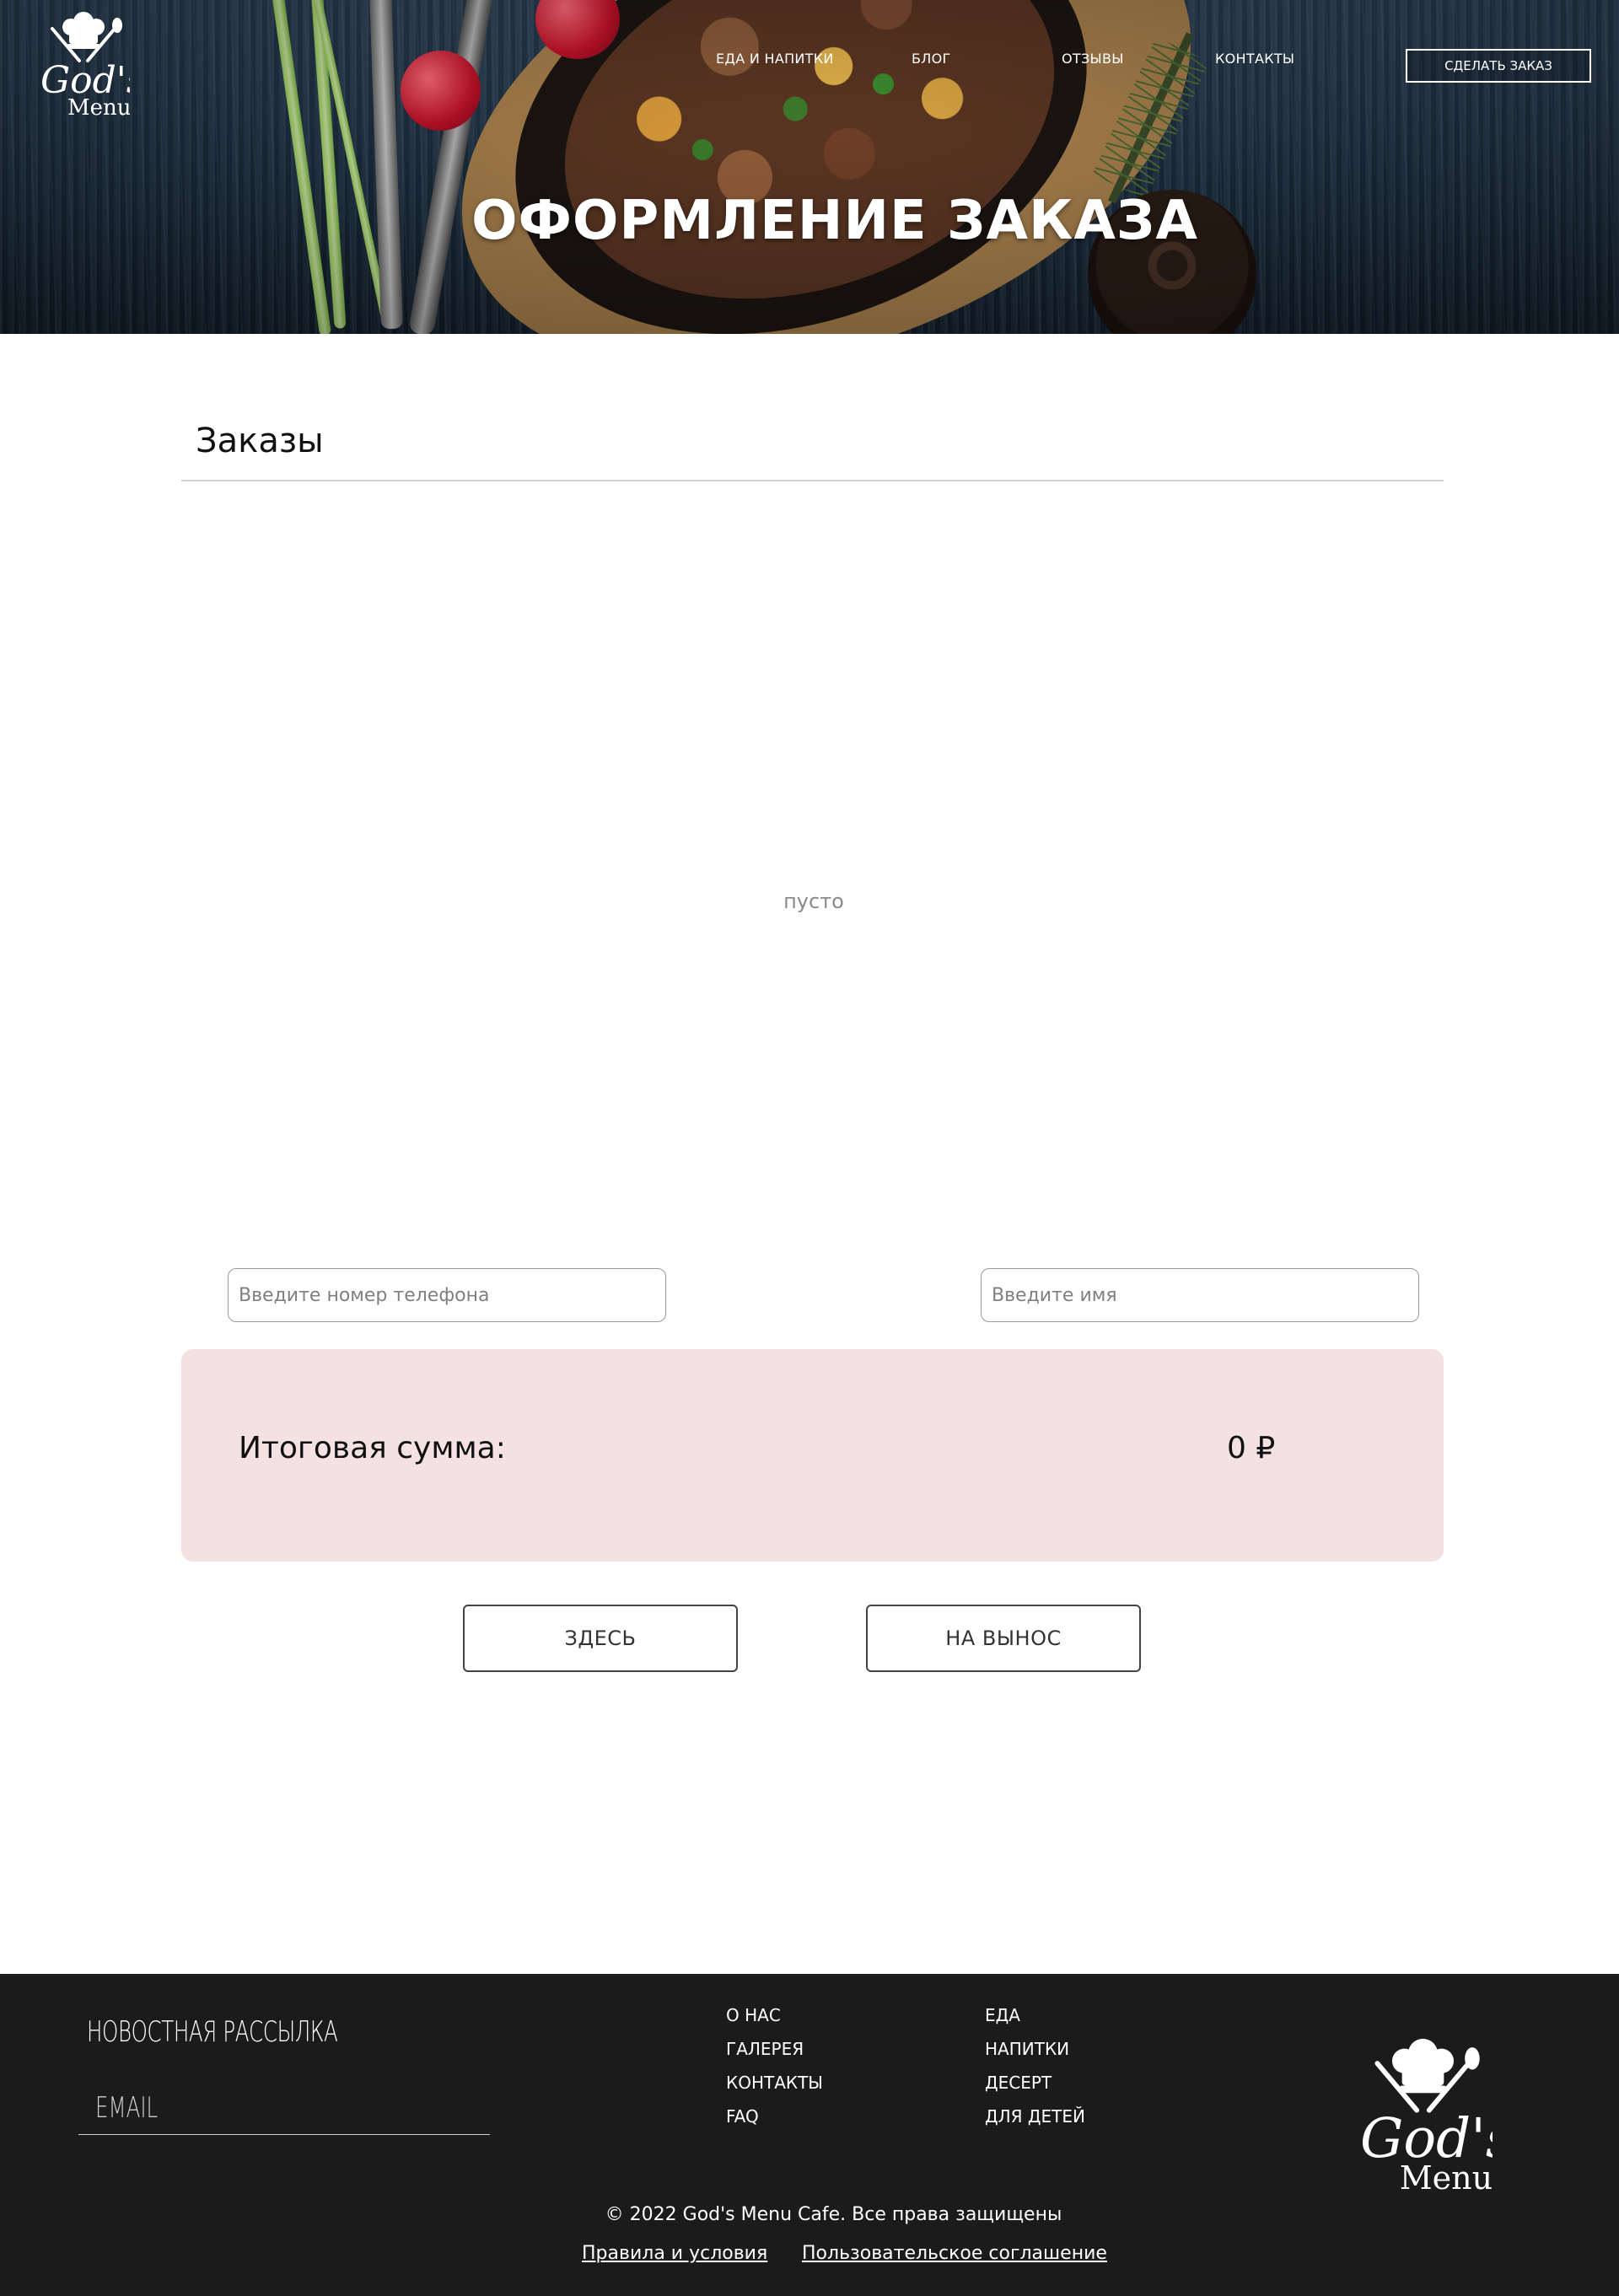 This screenshot has height=2296, width=1619. Describe the element at coordinates (1003, 1638) in the screenshot. I see `takeaway-button: НА ВЫНОС` at that location.